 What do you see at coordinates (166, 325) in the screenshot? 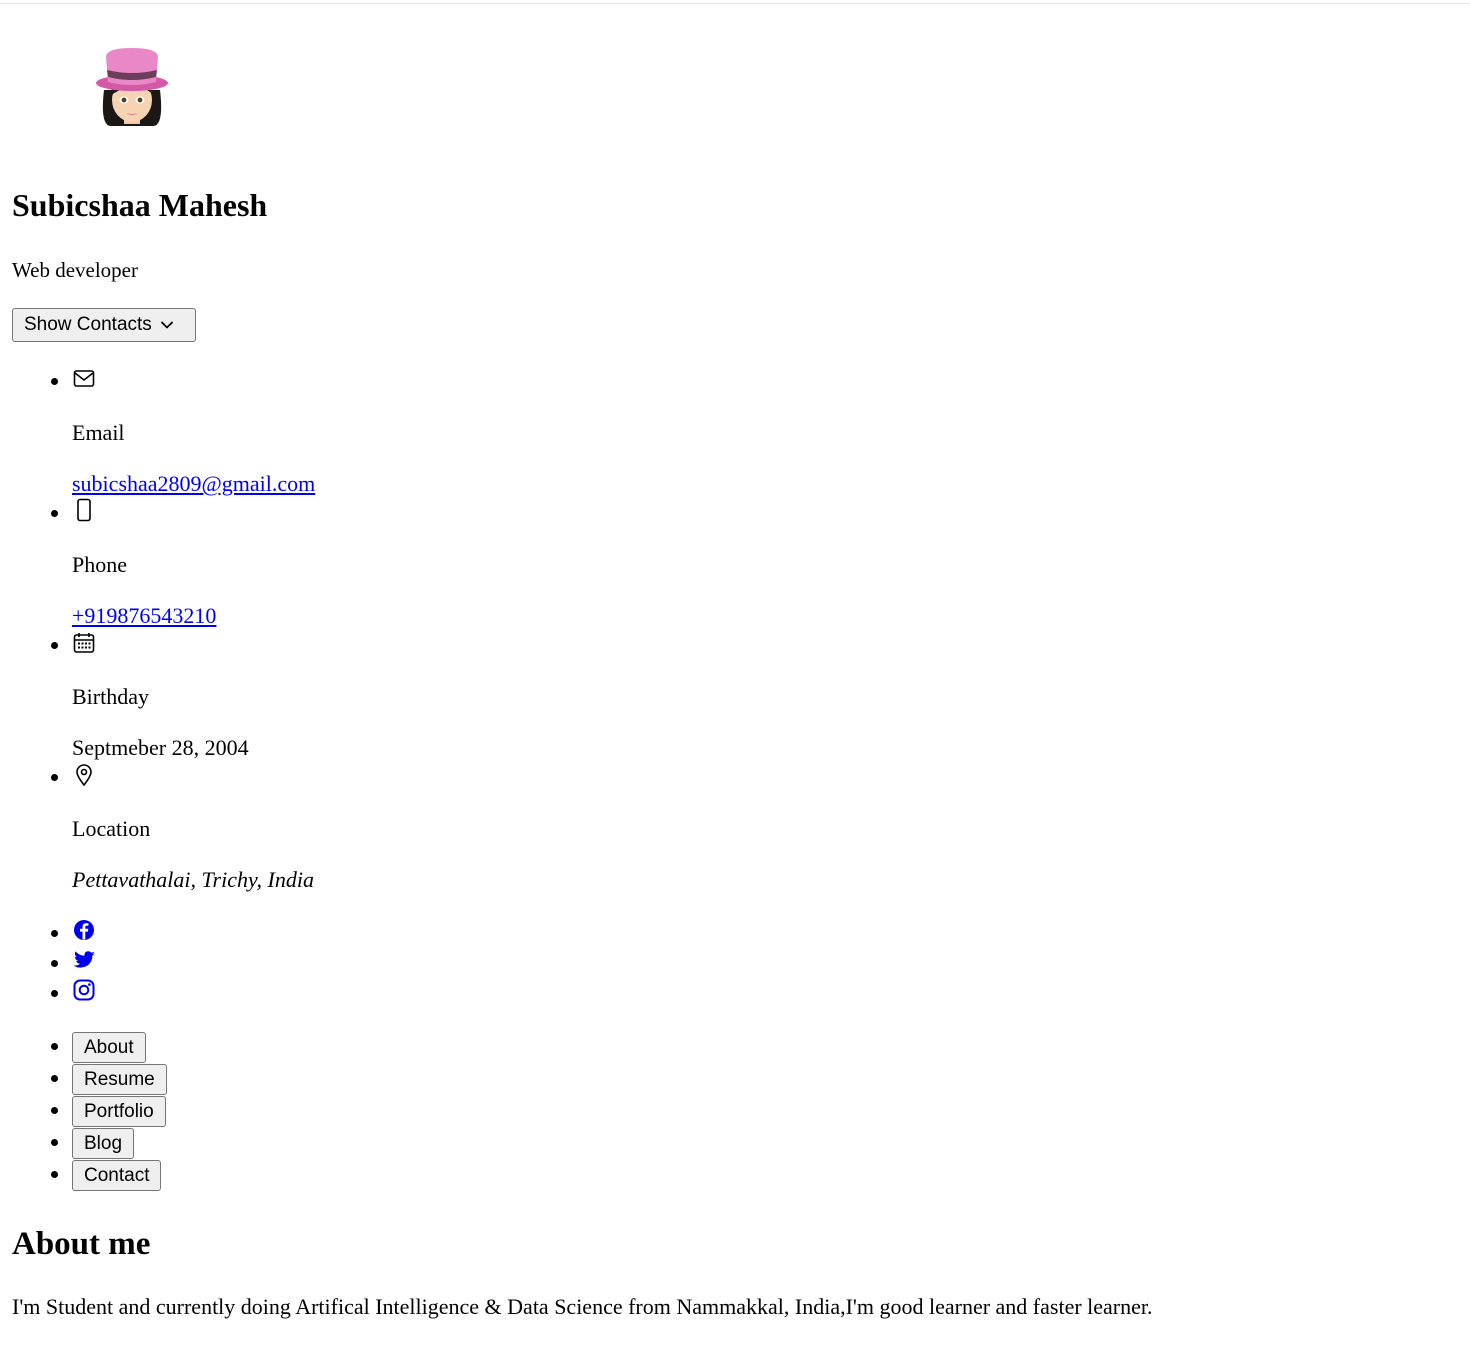
I see `chevron-down-icon` at bounding box center [166, 325].